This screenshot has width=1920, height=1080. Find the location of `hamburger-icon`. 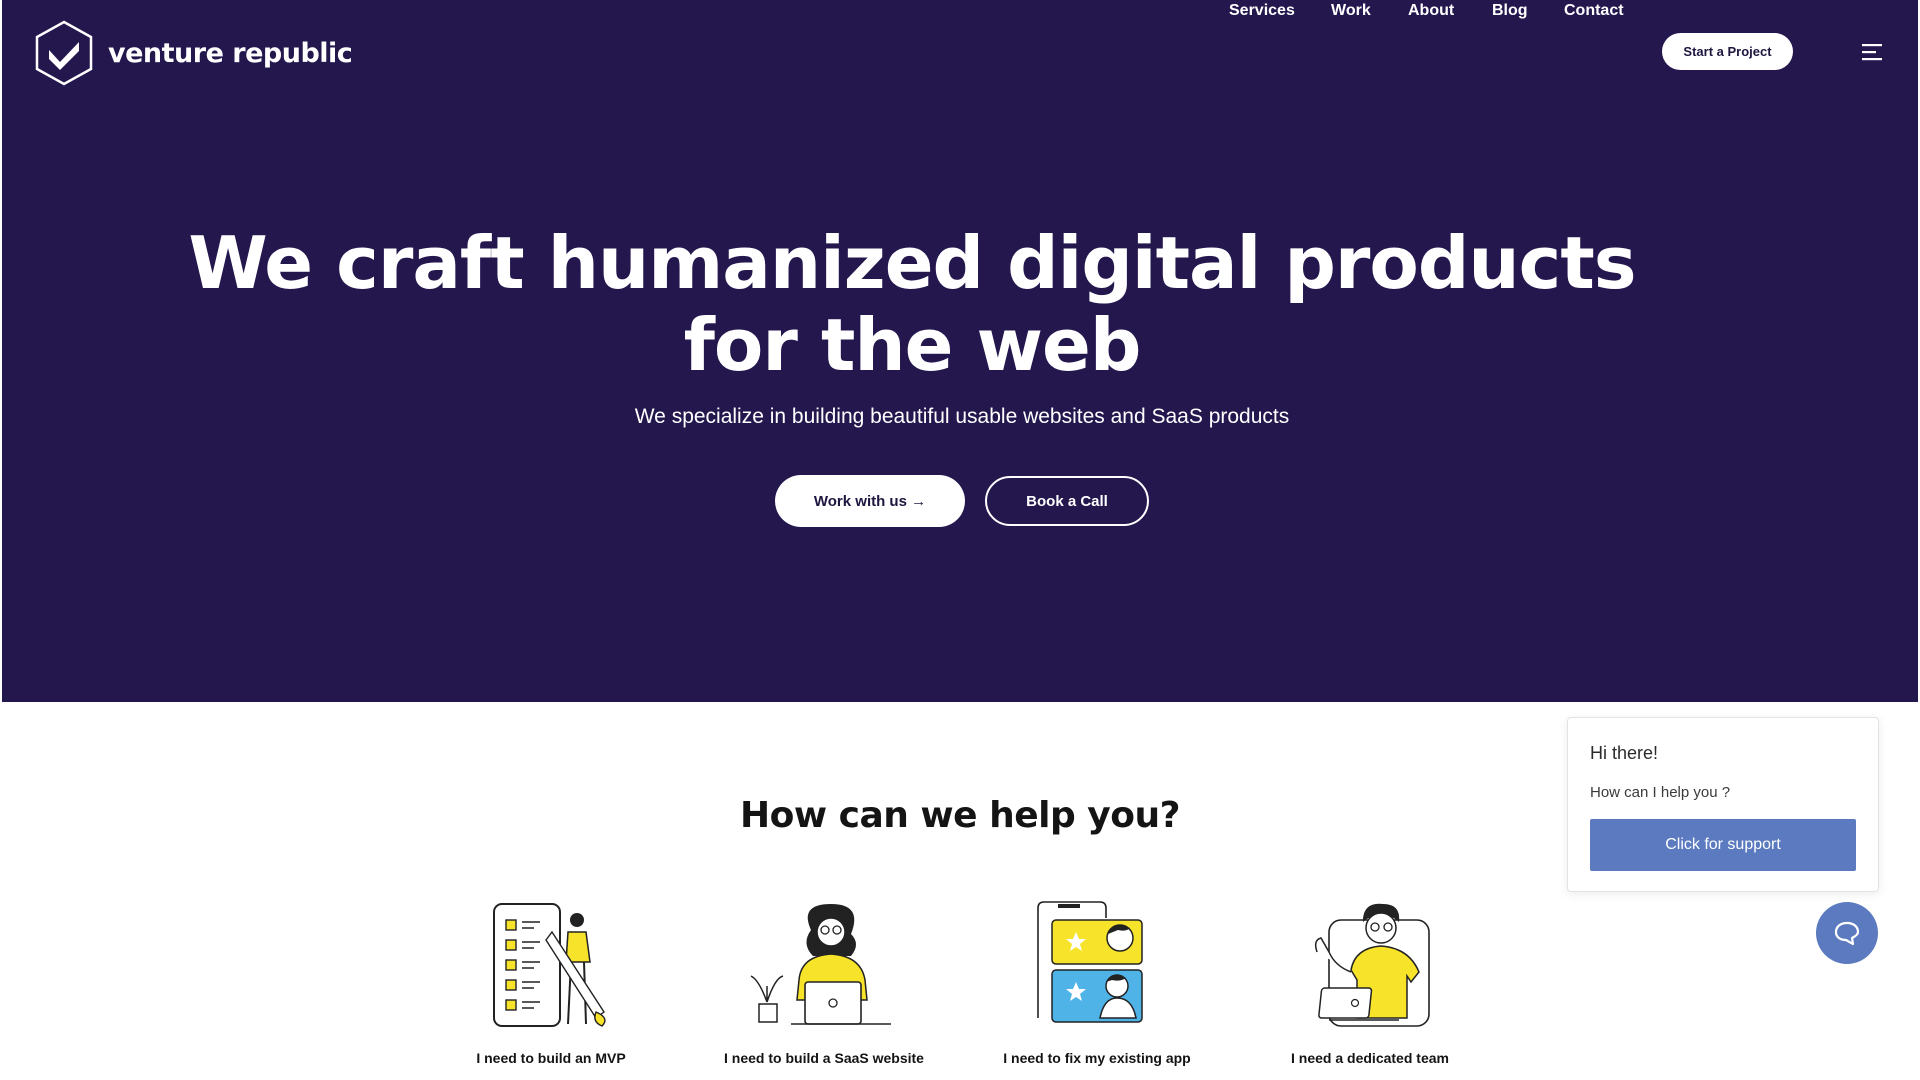

hamburger-icon is located at coordinates (1872, 52).